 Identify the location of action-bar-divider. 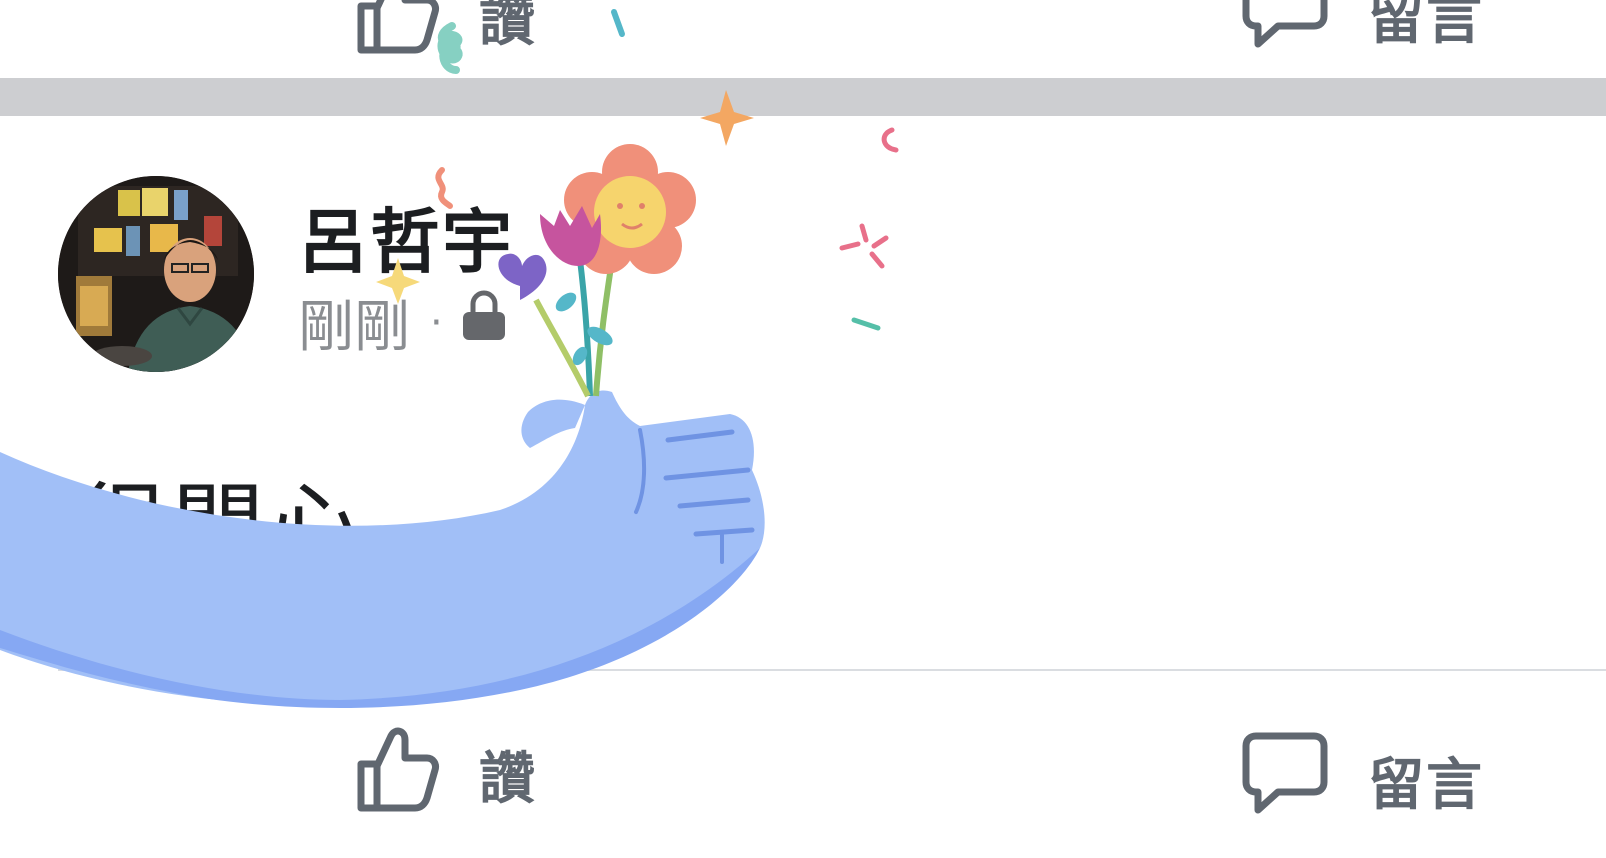
(832, 670).